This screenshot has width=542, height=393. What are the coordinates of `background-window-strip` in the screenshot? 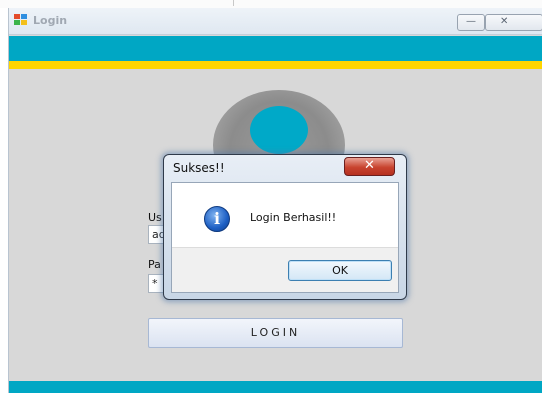 It's located at (271, 4).